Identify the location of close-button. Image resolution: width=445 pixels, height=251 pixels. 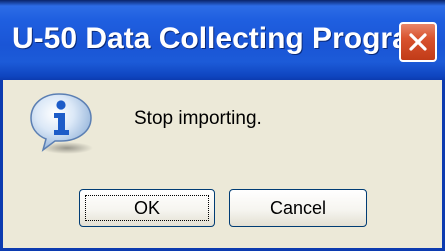
(418, 42).